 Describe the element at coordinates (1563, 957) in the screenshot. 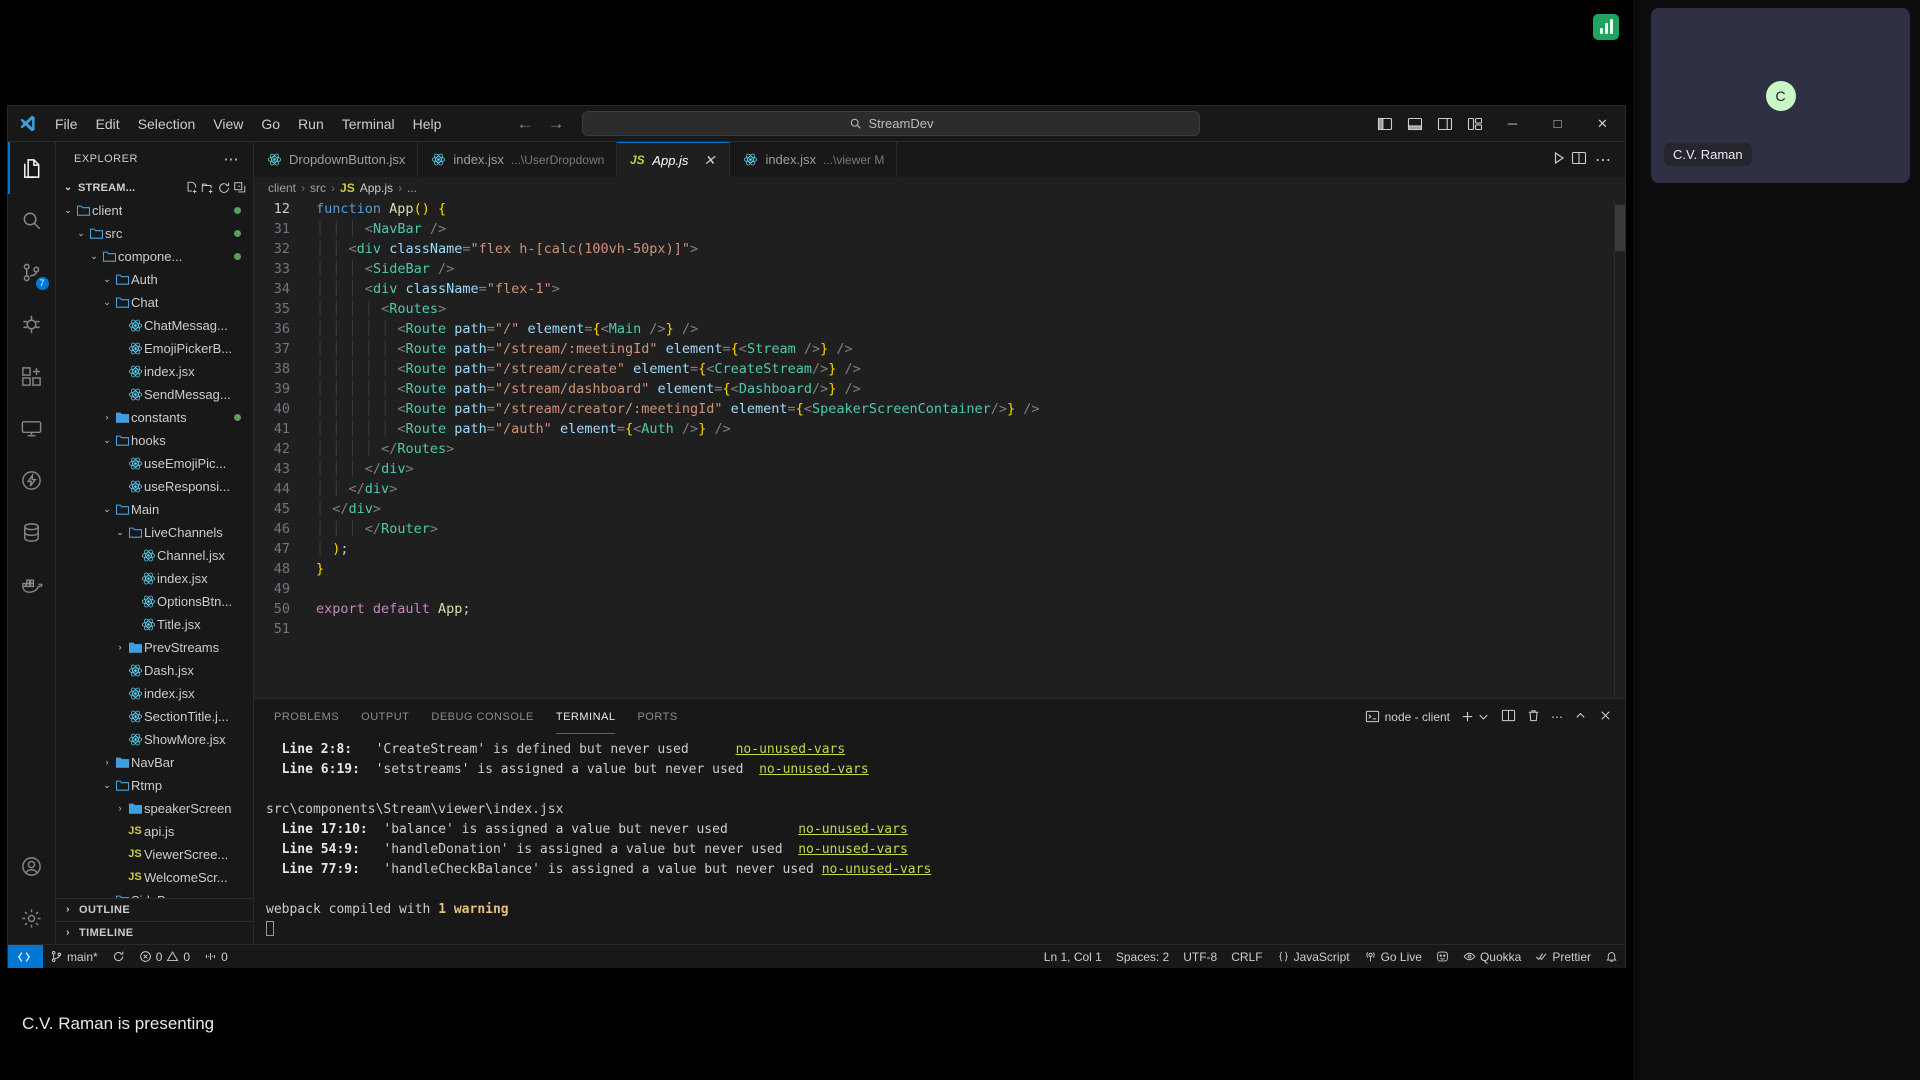

I see `prettier-status: Prettier` at that location.